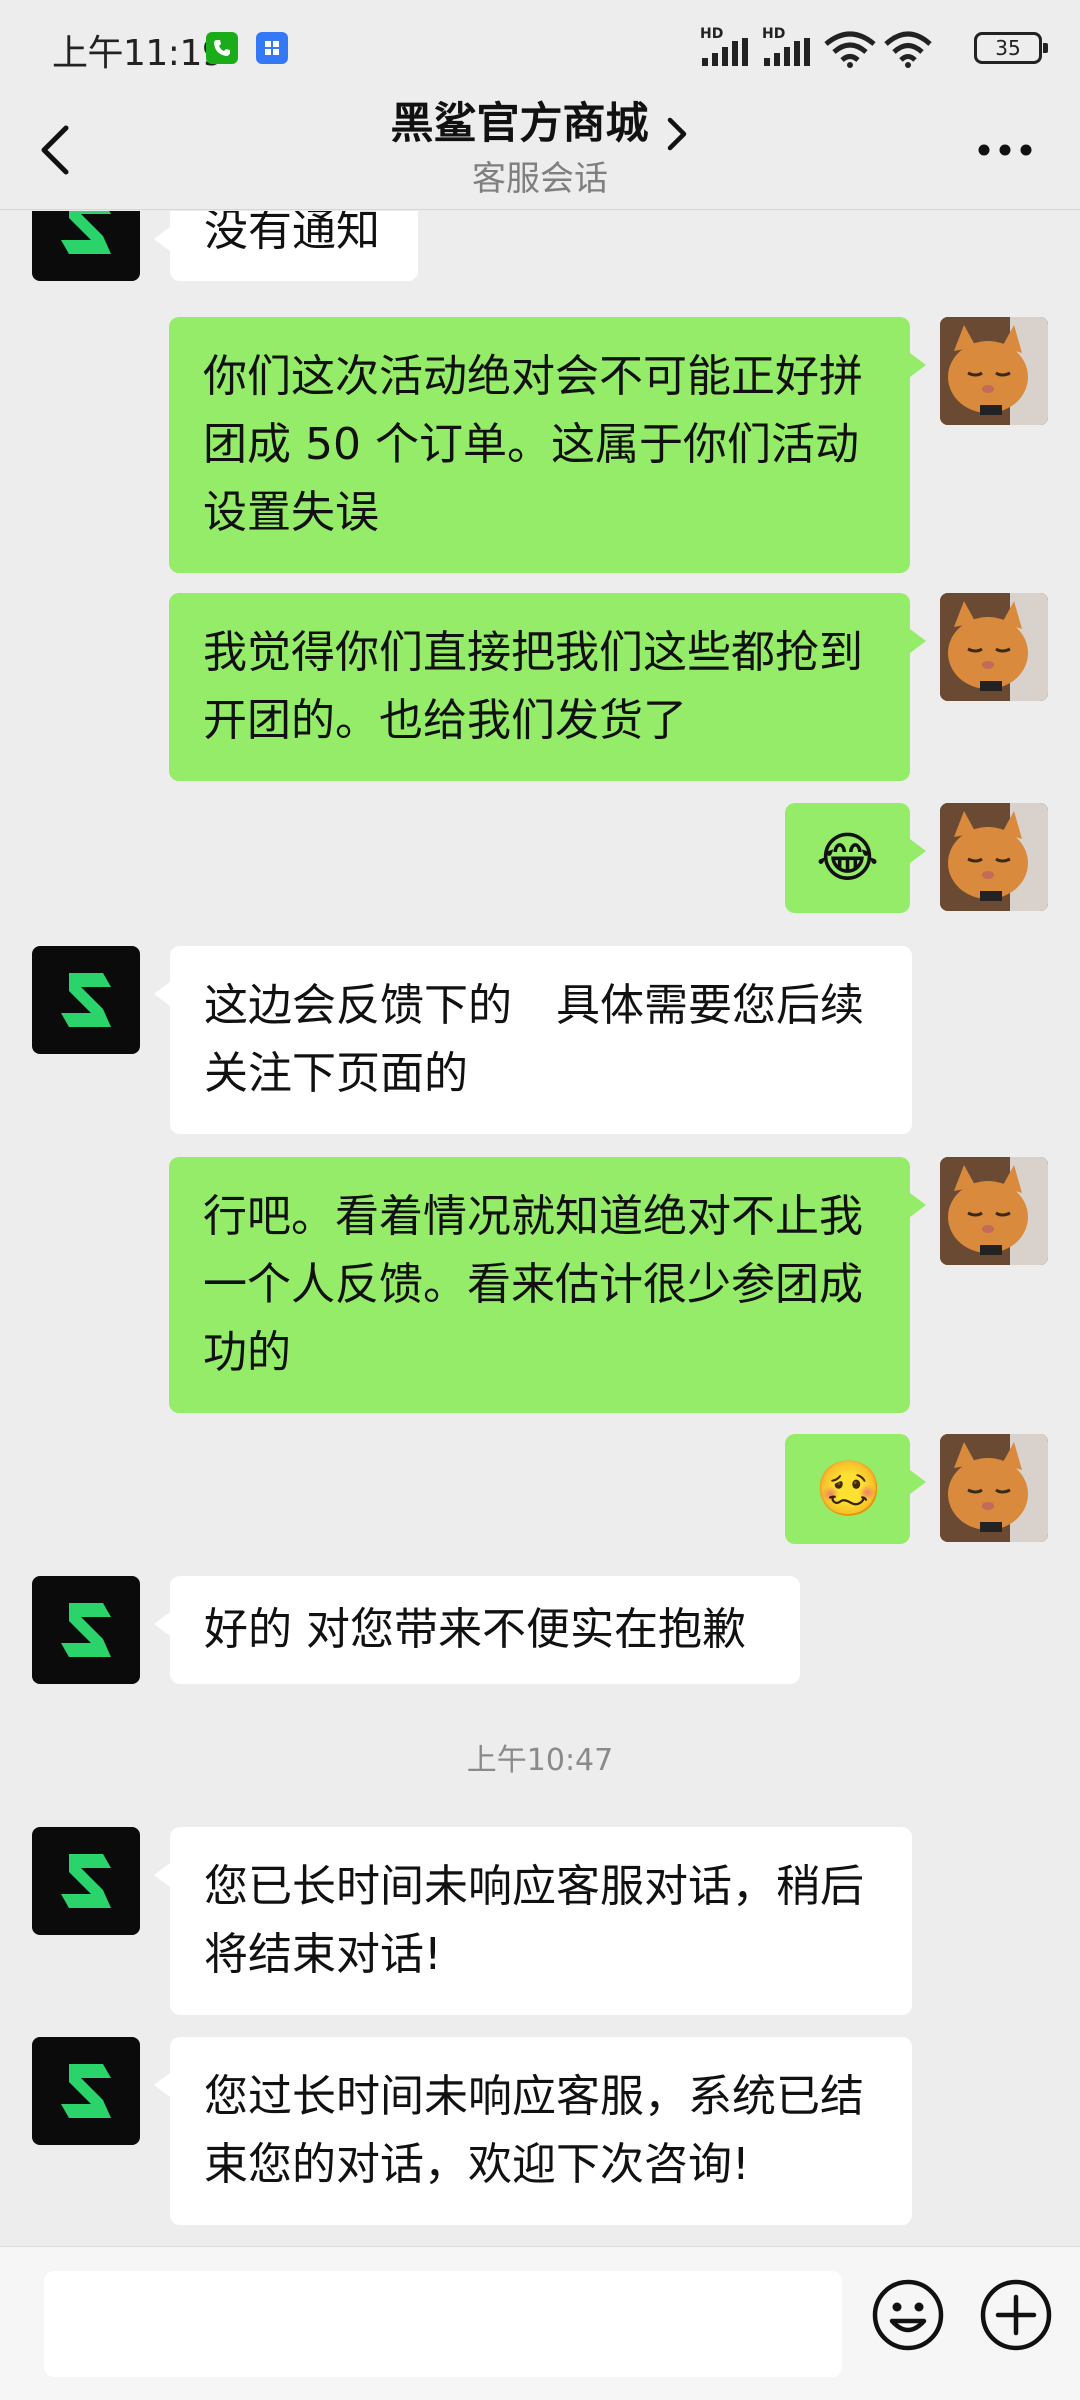 The height and width of the screenshot is (2400, 1080). What do you see at coordinates (725, 52) in the screenshot?
I see `signal-icon` at bounding box center [725, 52].